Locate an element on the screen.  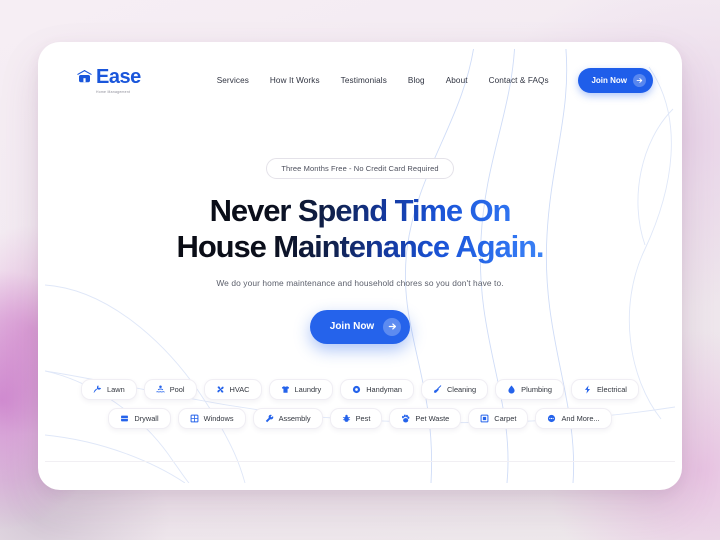
pool-icon is located at coordinates (160, 389).